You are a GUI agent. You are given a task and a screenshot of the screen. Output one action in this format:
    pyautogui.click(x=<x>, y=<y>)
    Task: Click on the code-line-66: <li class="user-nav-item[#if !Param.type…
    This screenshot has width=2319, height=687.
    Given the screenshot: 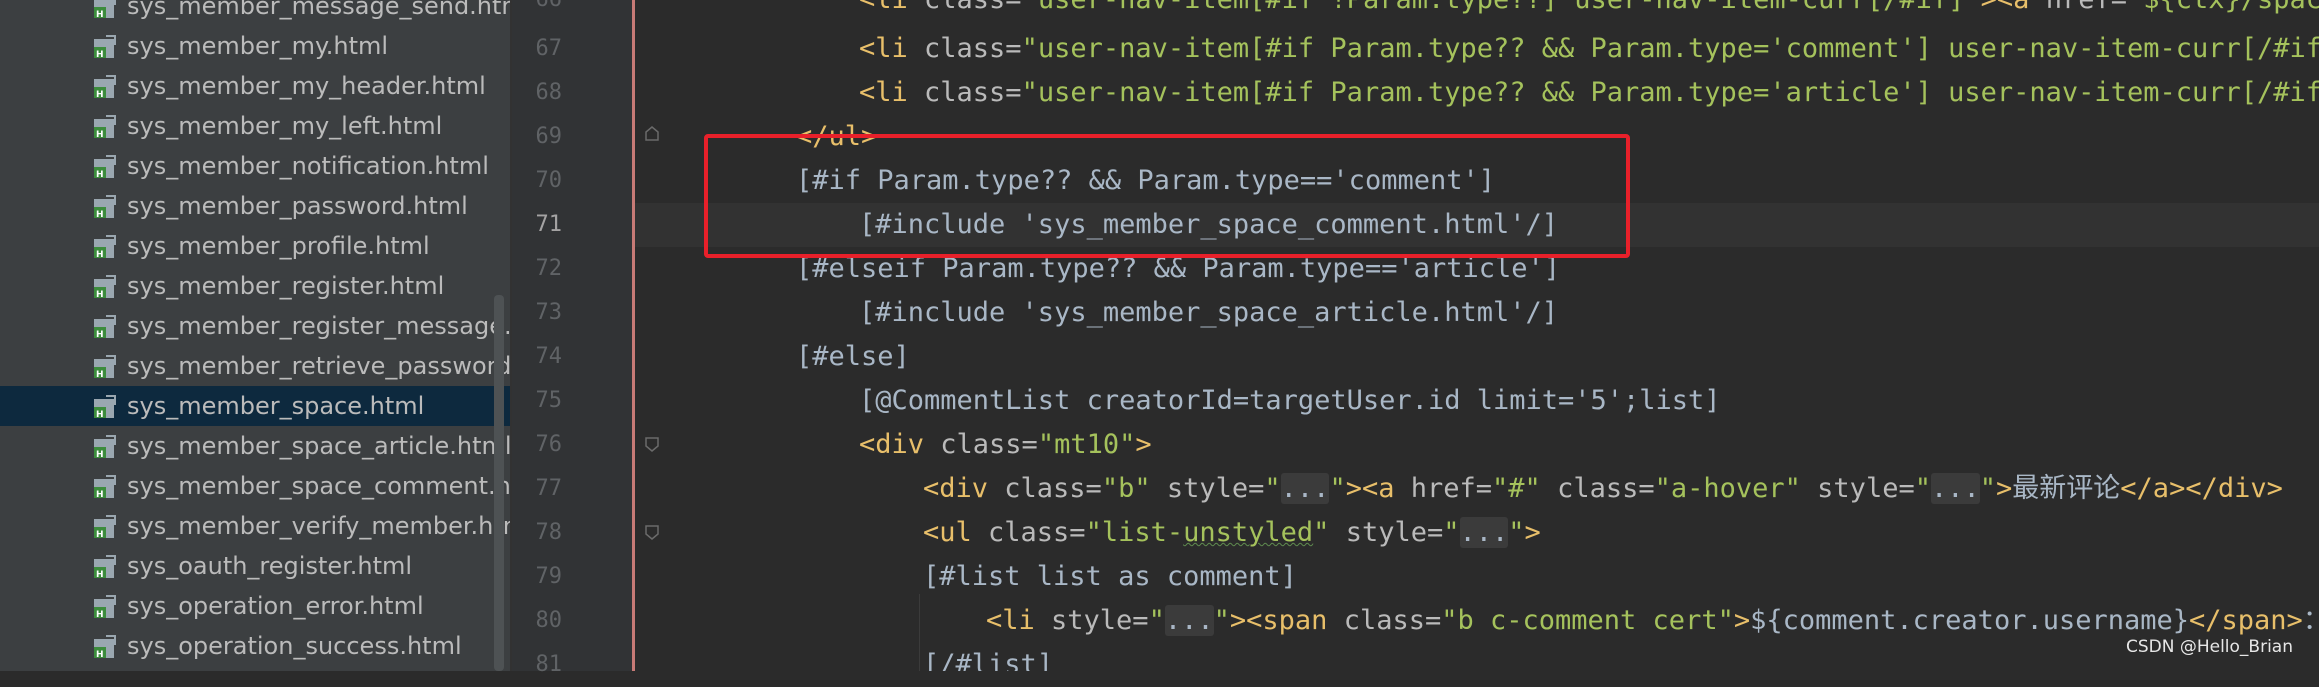 What is the action you would take?
    pyautogui.click(x=1589, y=11)
    